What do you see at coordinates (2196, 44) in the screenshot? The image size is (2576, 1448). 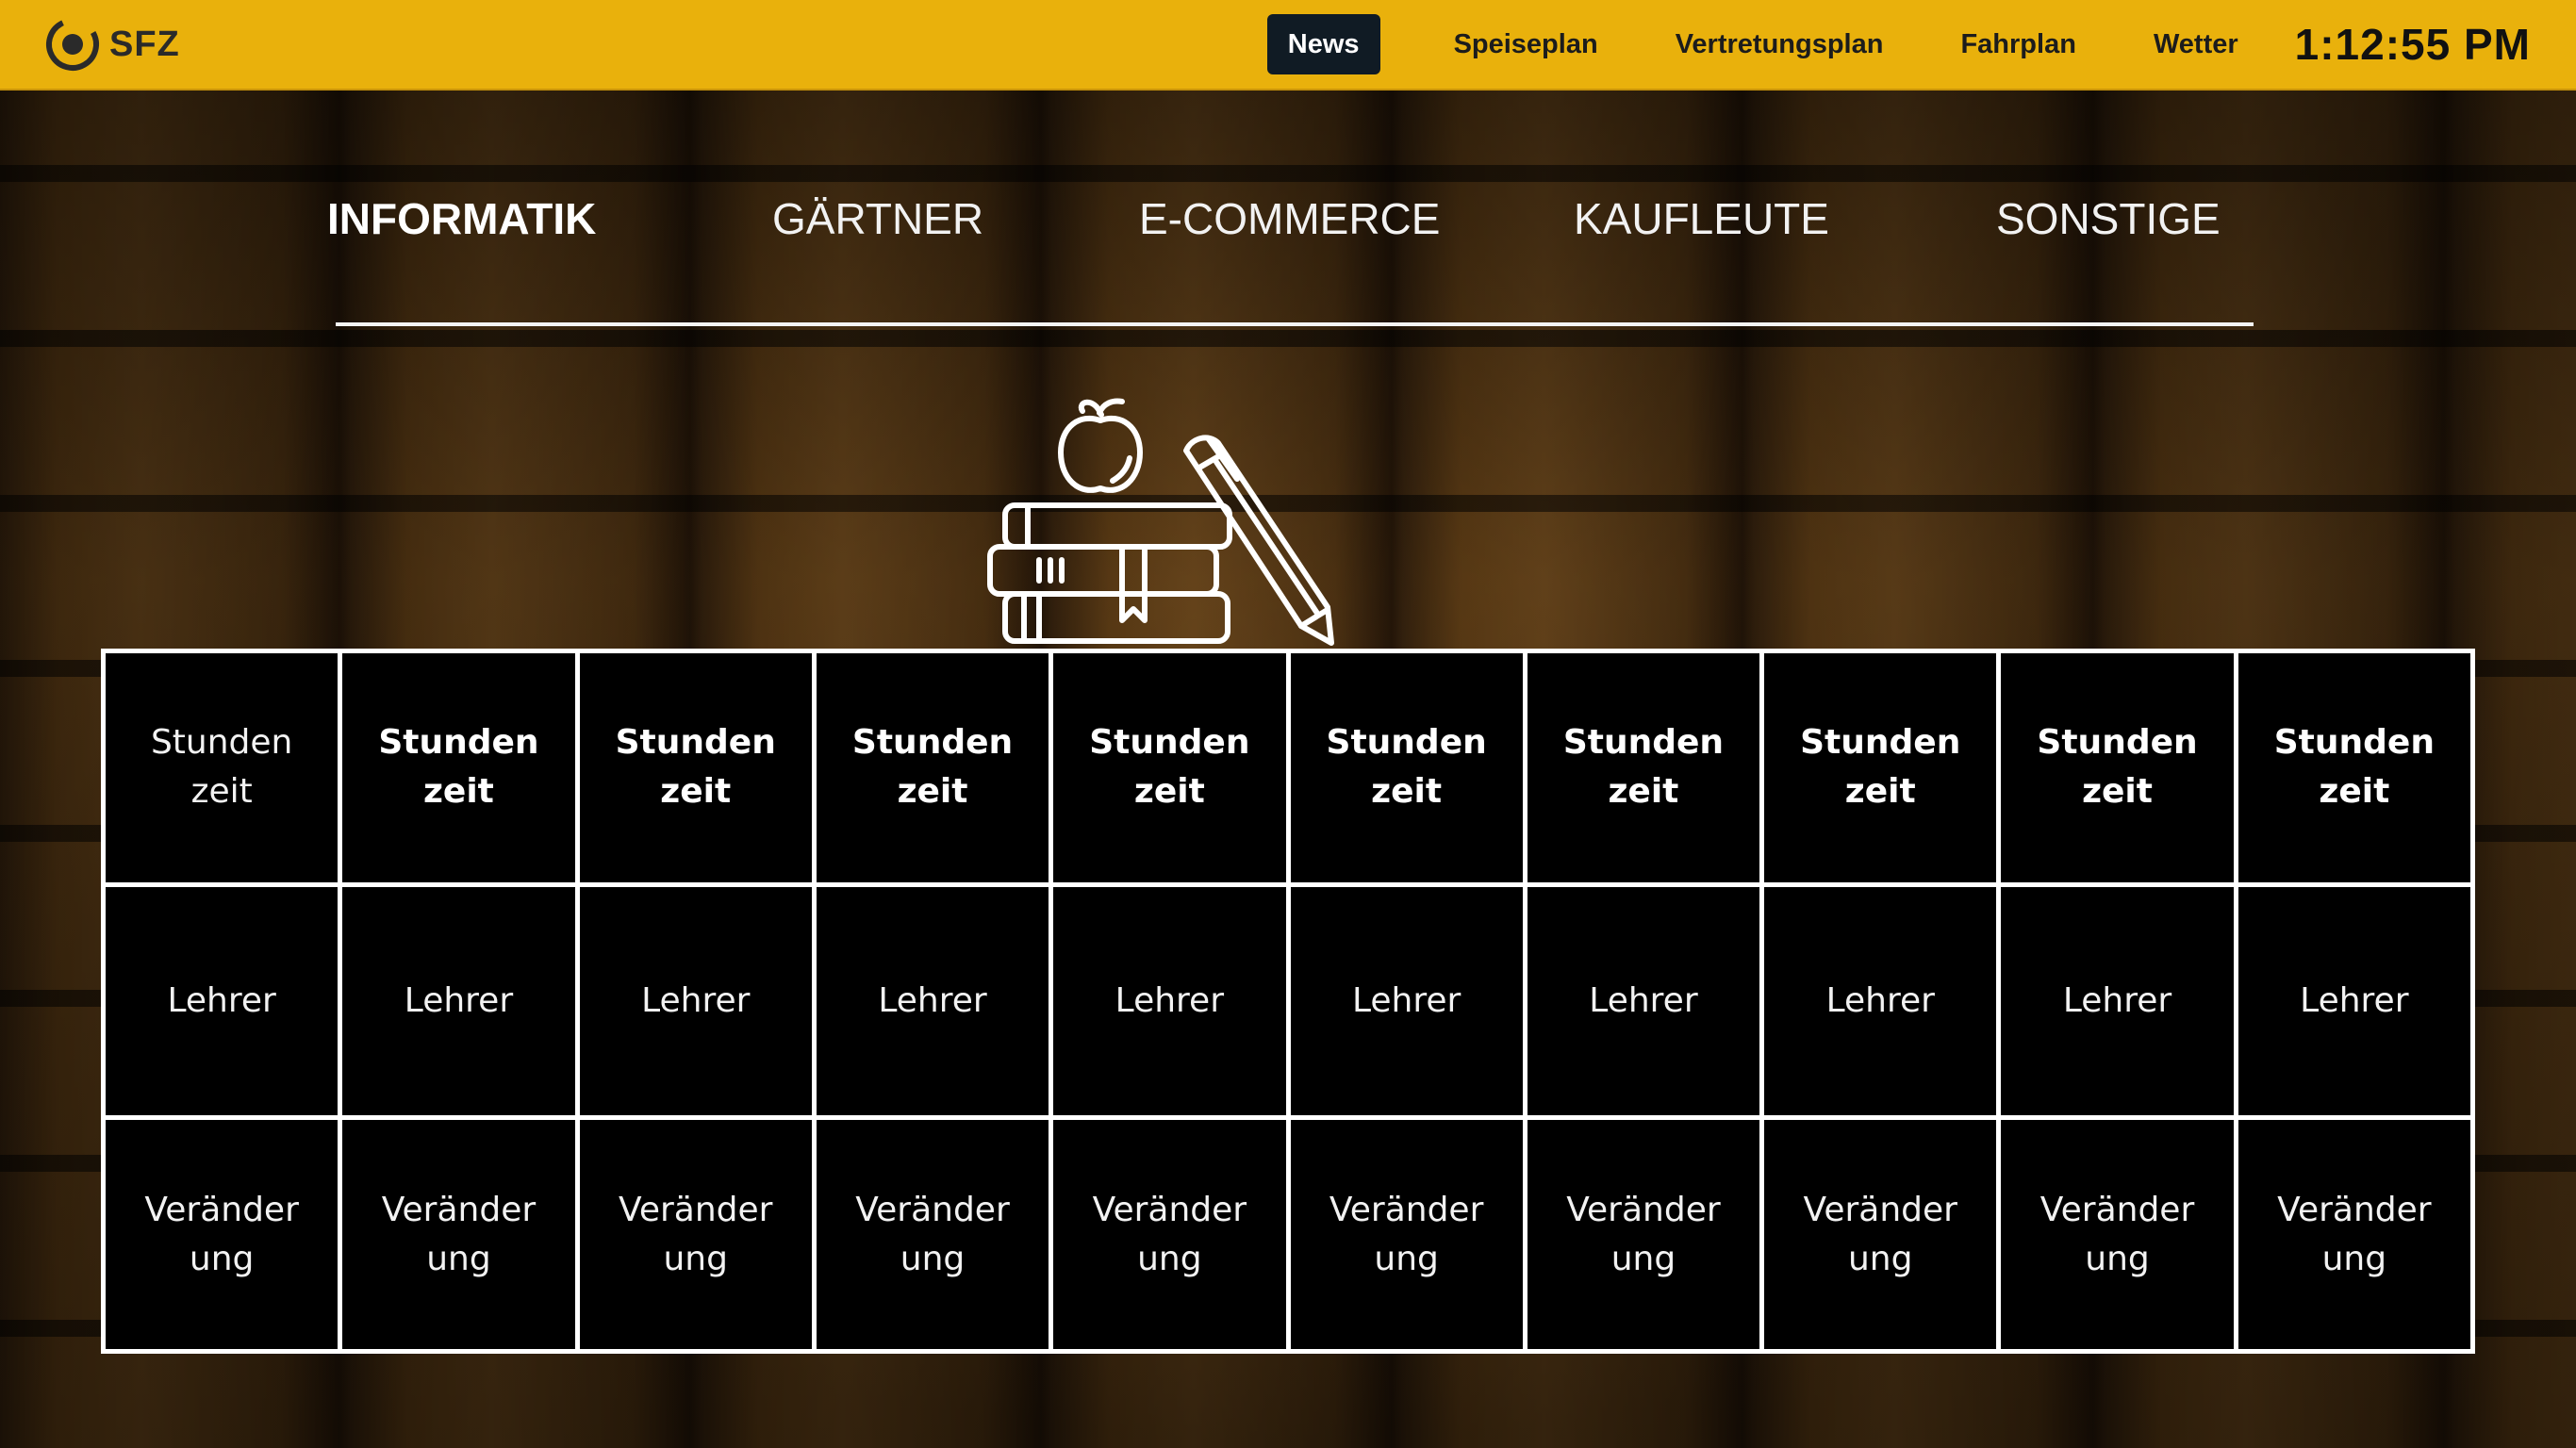 I see `nav-wetter: Wetter` at bounding box center [2196, 44].